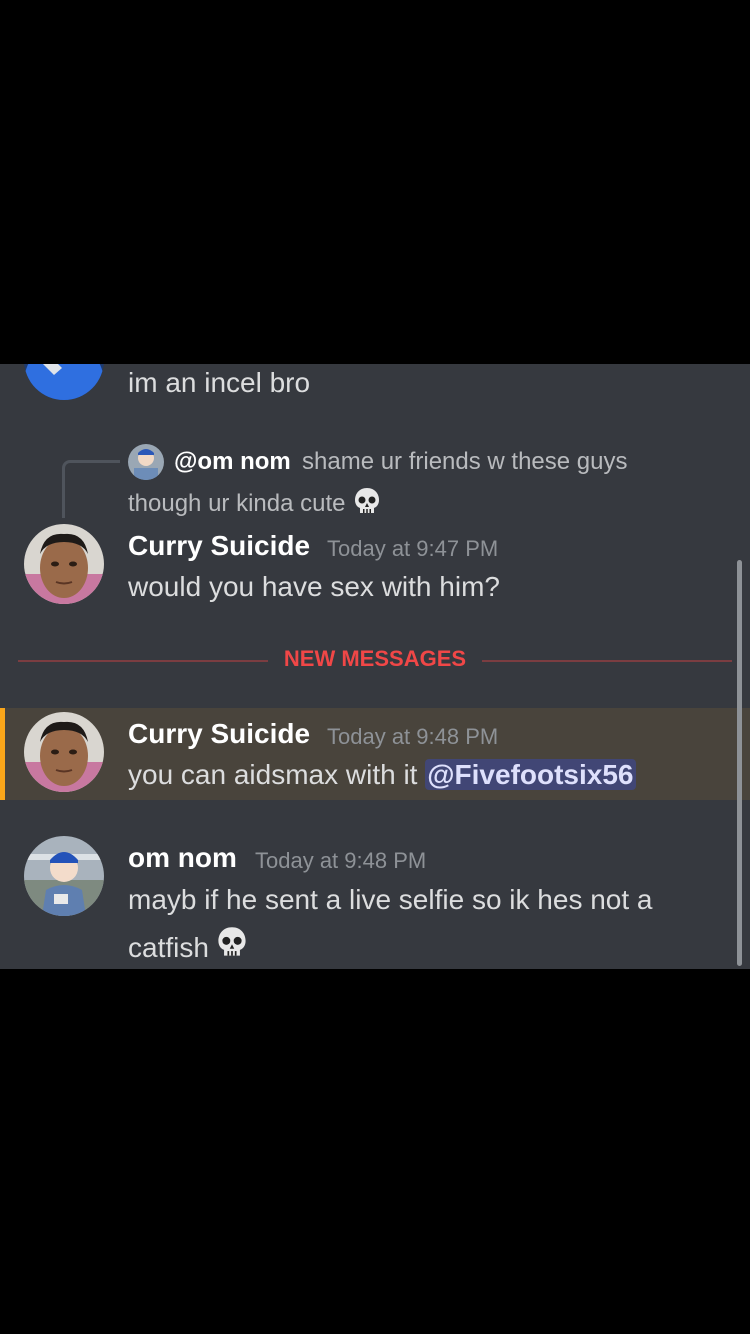  I want to click on message-timestamp: Today at 9:47 PM, so click(413, 548).